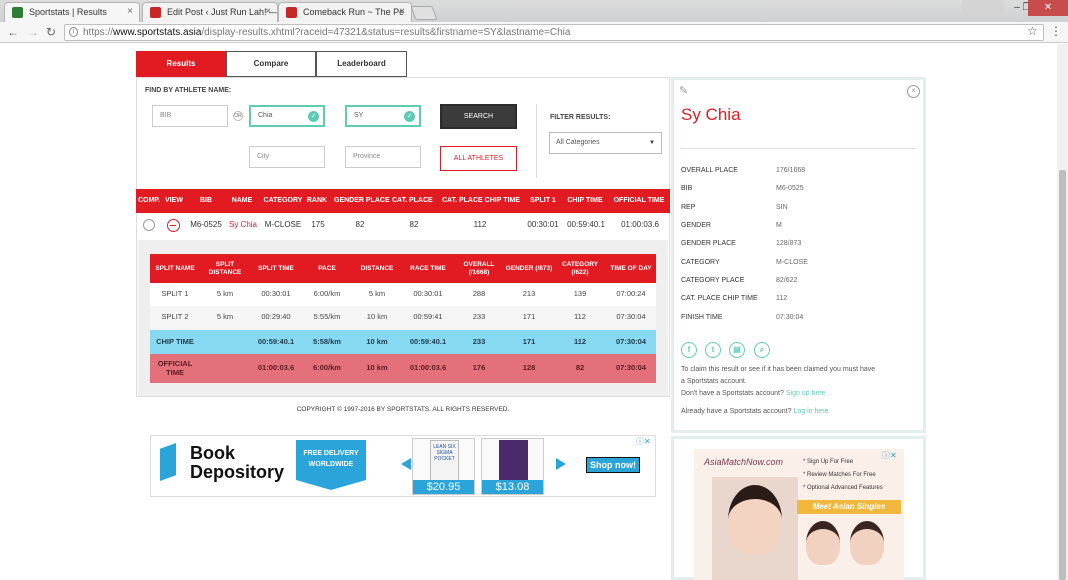  Describe the element at coordinates (175, 317) in the screenshot. I see `split-cell: SPLIT 2` at that location.